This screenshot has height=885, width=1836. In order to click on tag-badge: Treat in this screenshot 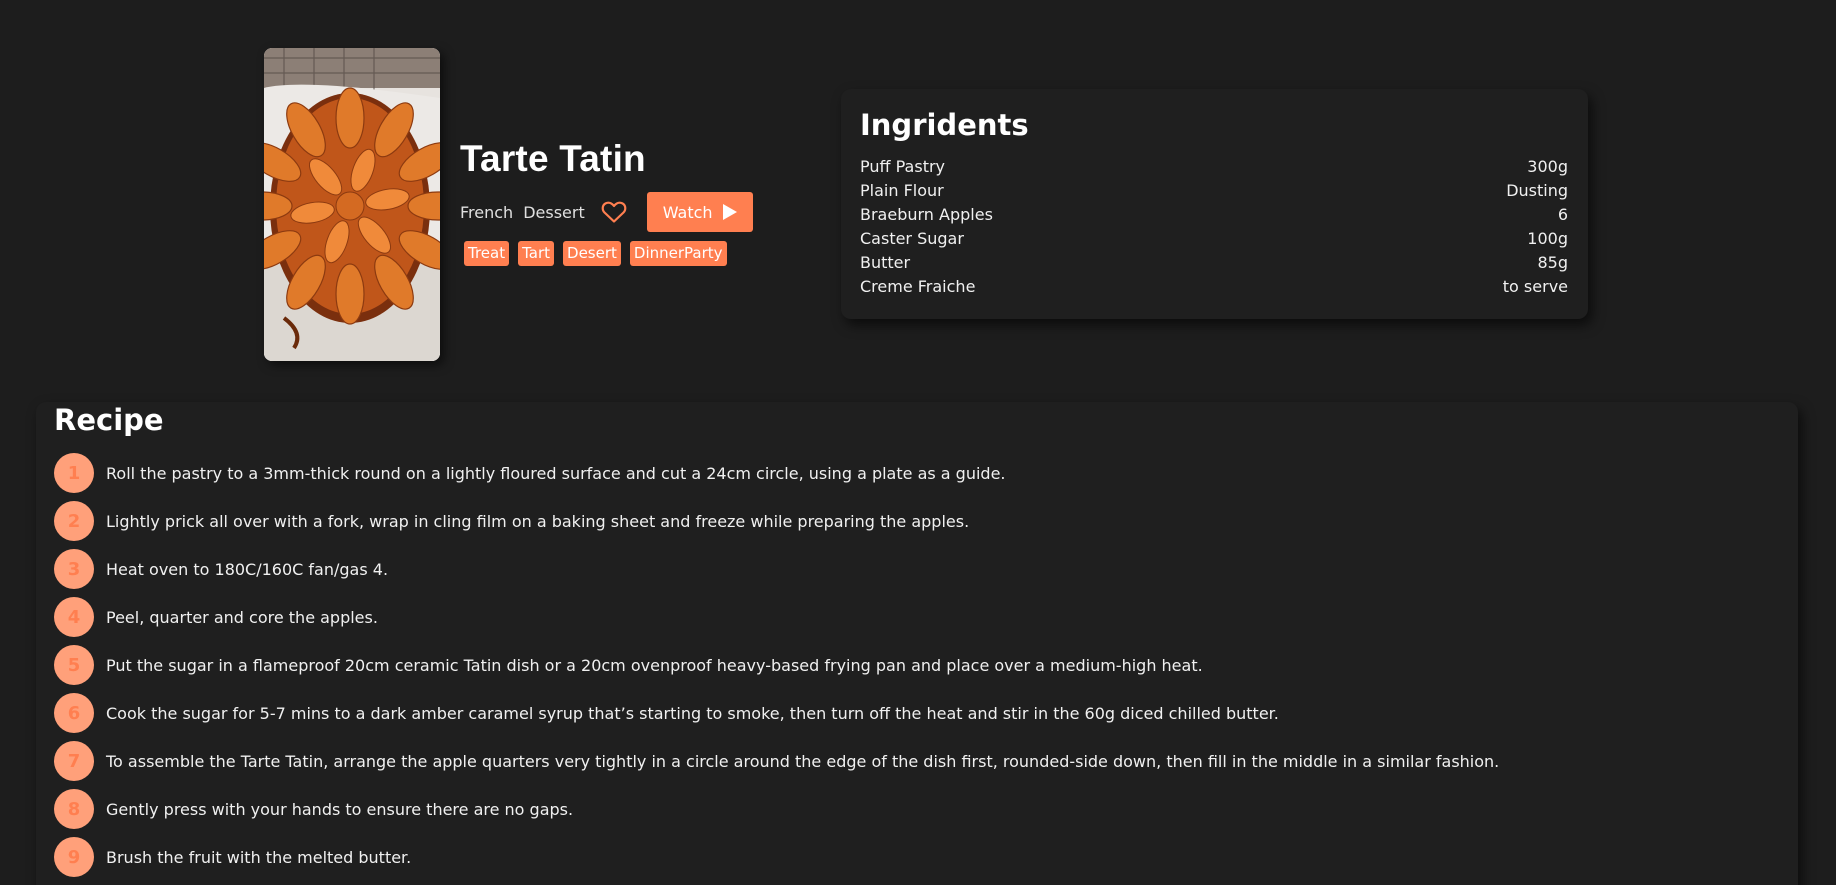, I will do `click(487, 253)`.